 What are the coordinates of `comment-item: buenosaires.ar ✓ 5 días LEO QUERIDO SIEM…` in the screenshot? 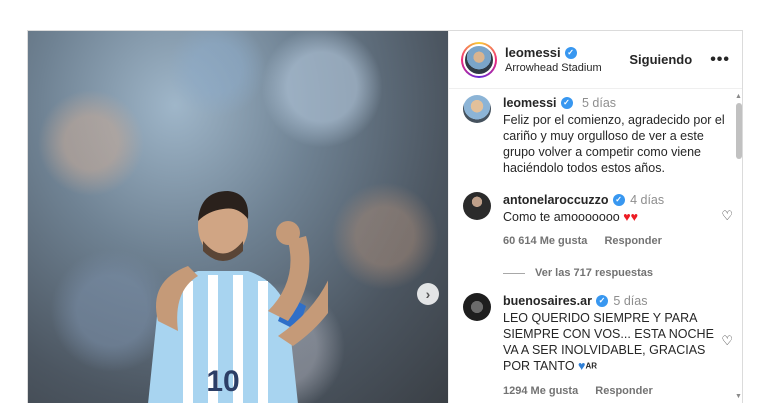 It's located at (598, 346).